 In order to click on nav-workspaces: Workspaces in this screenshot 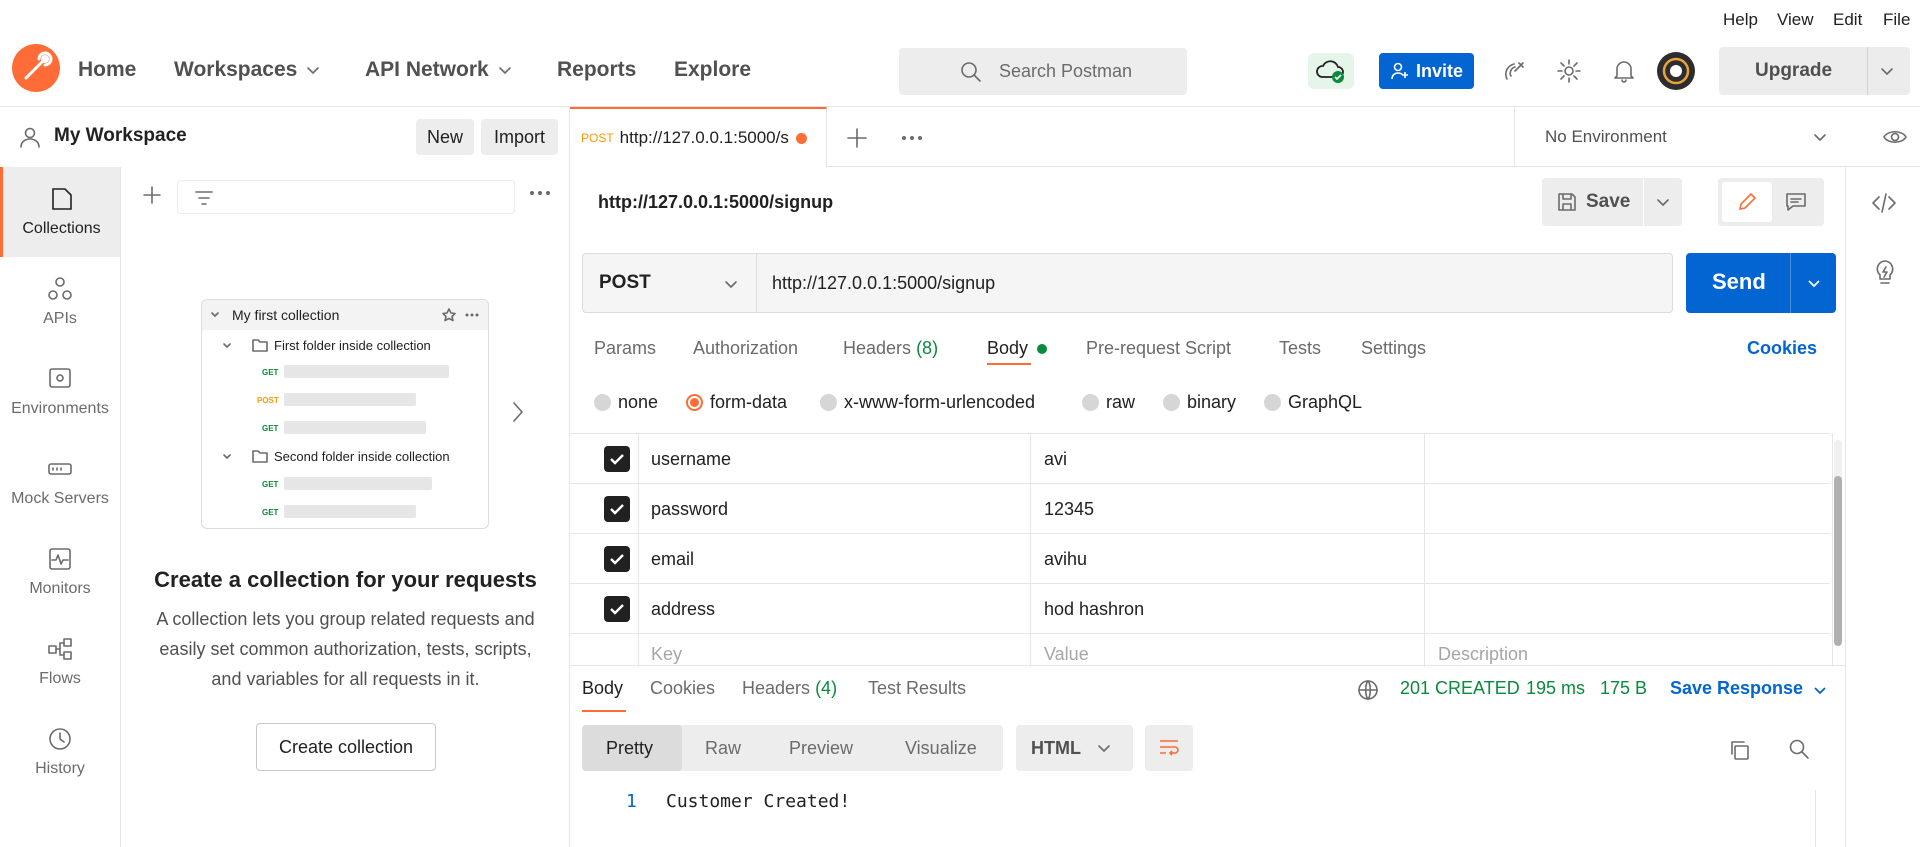, I will do `click(247, 70)`.